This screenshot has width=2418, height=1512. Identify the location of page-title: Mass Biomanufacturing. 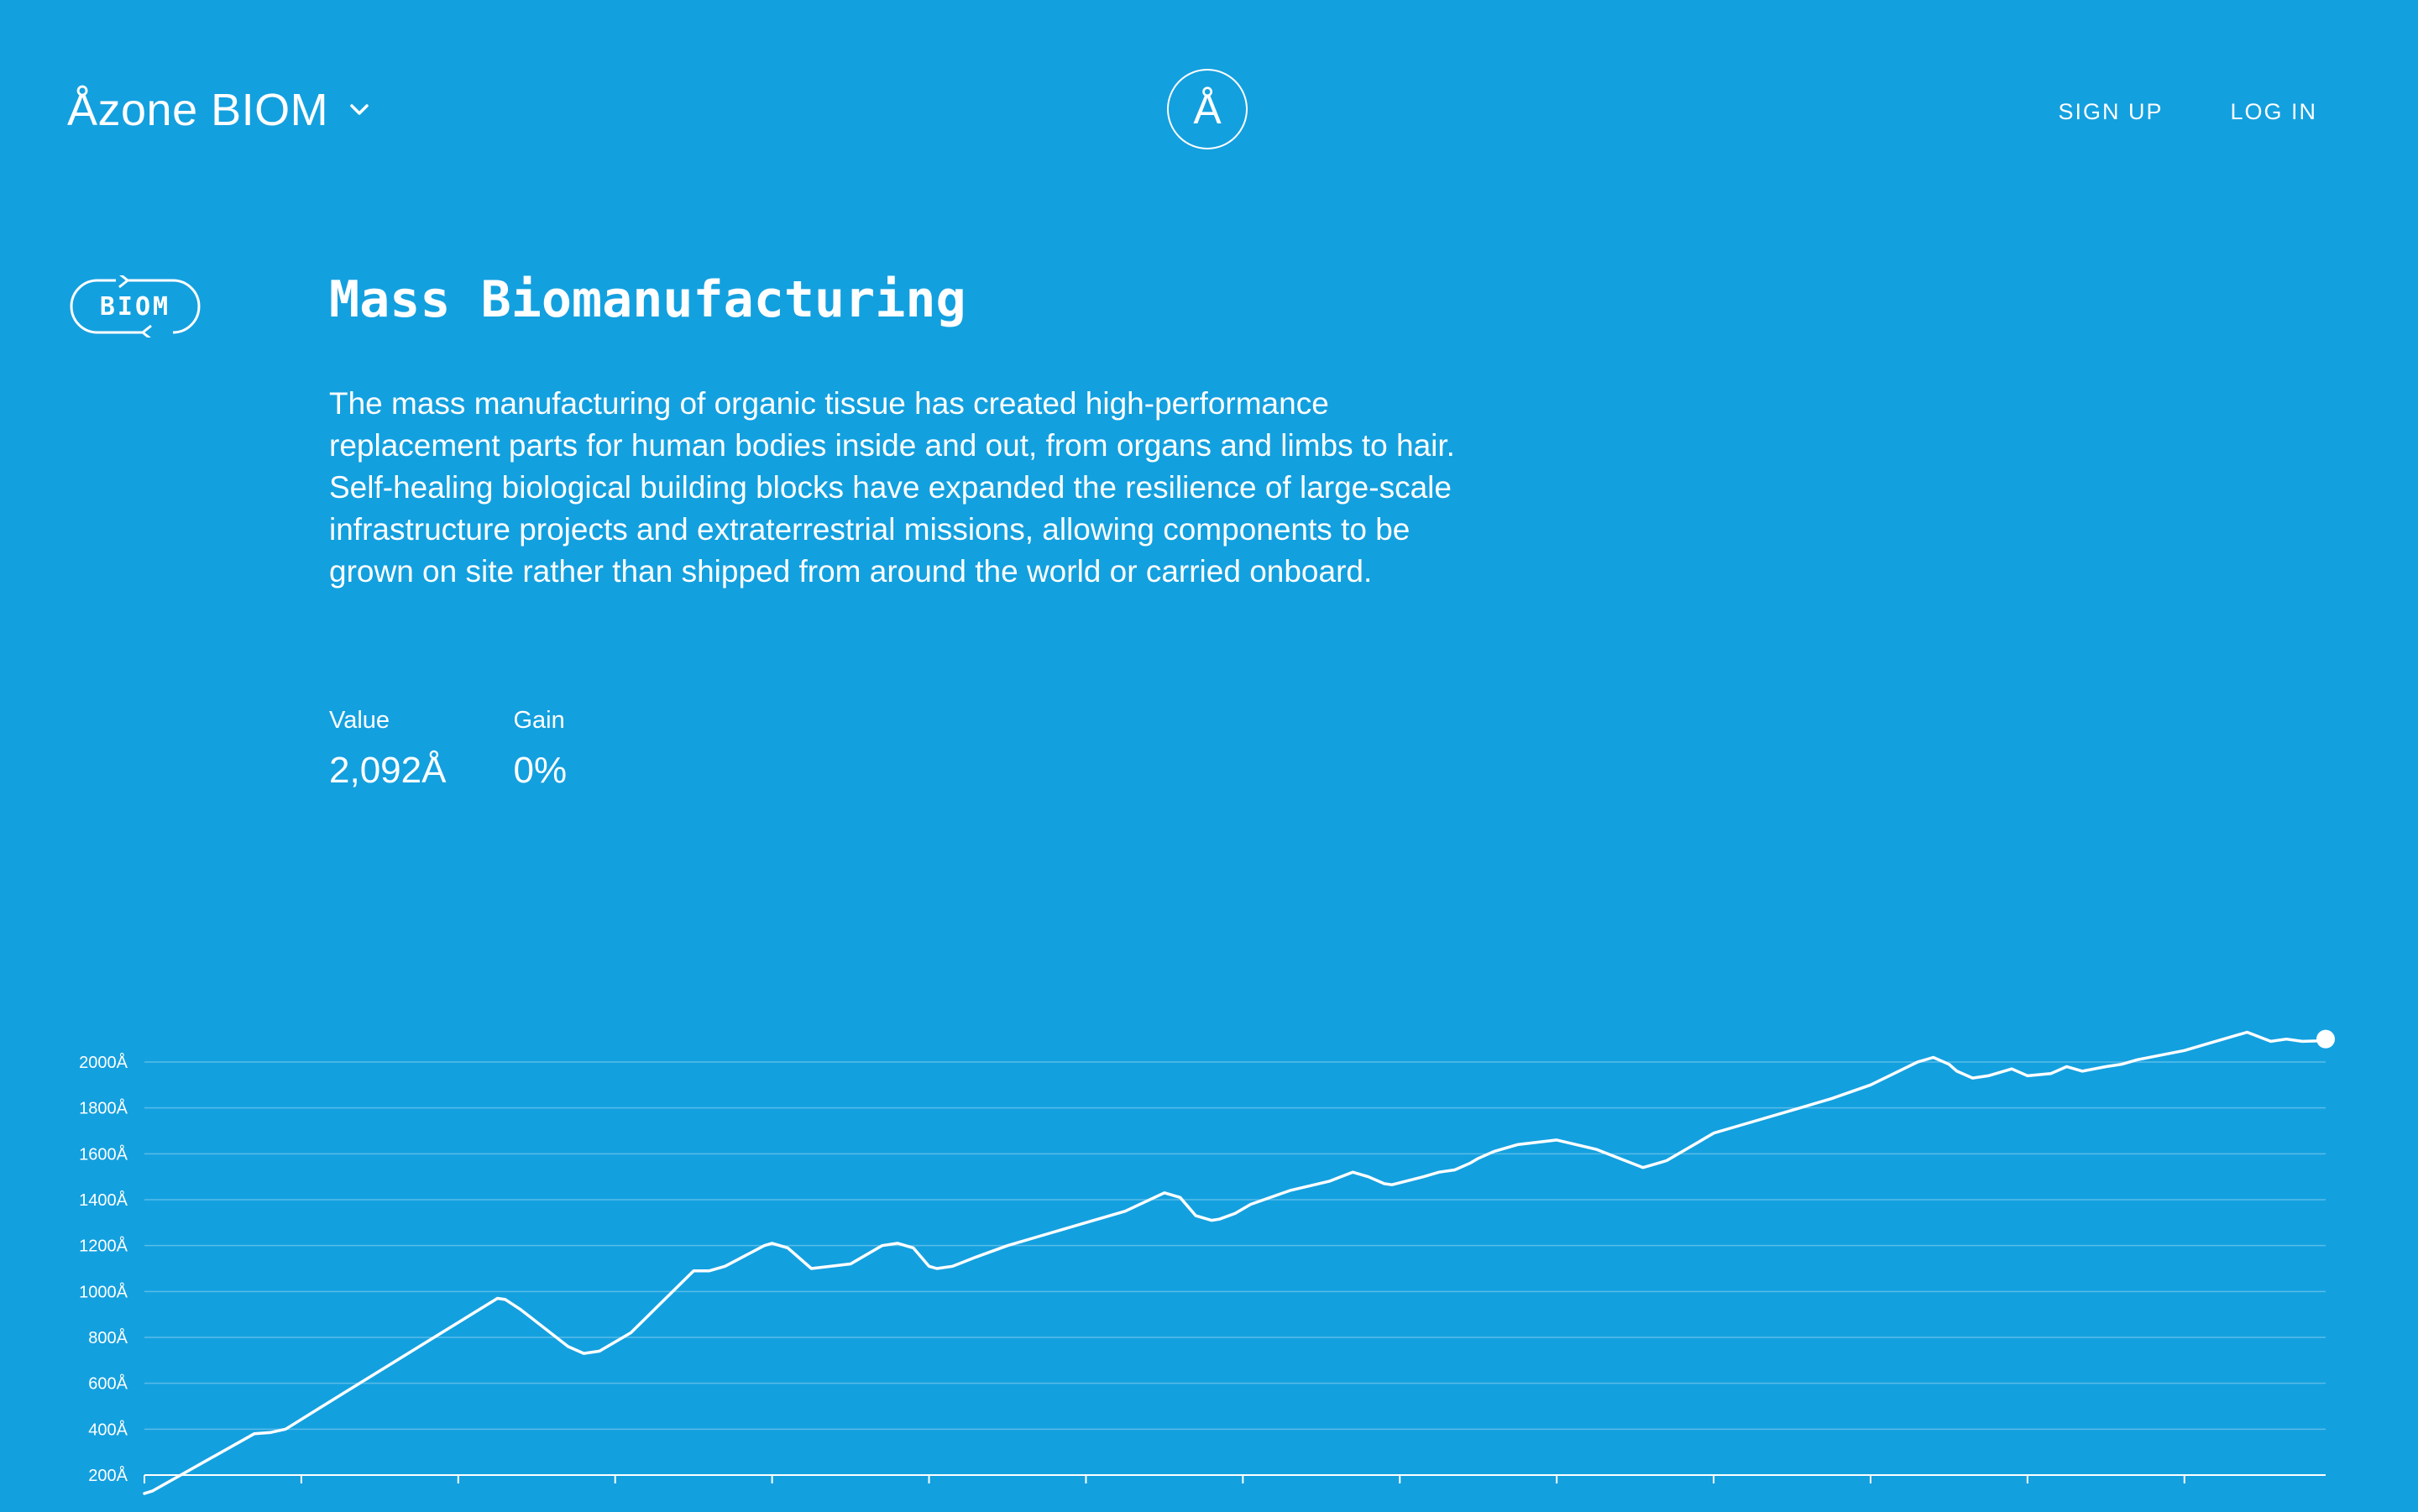
(647, 299).